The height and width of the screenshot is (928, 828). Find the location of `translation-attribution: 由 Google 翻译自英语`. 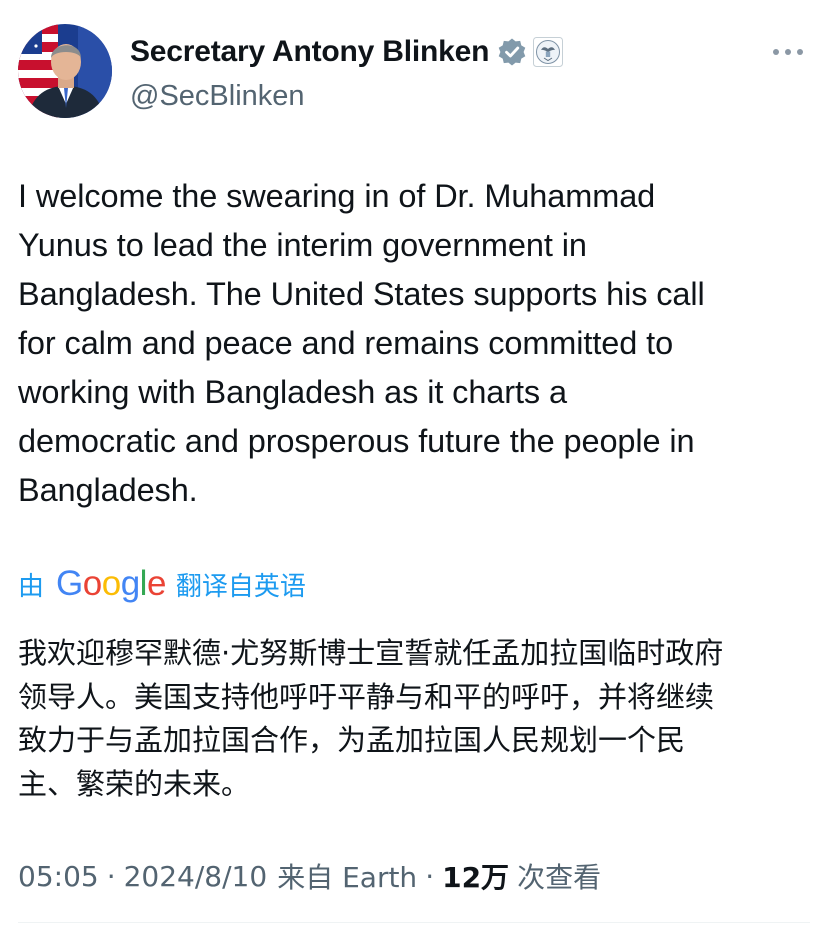

translation-attribution: 由 Google 翻译自英语 is located at coordinates (162, 584).